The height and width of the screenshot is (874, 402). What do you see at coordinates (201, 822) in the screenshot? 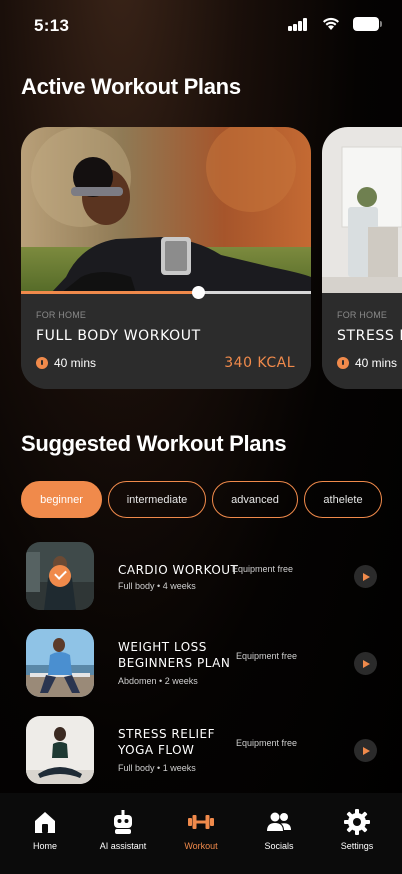
I see `dumbbell-icon` at bounding box center [201, 822].